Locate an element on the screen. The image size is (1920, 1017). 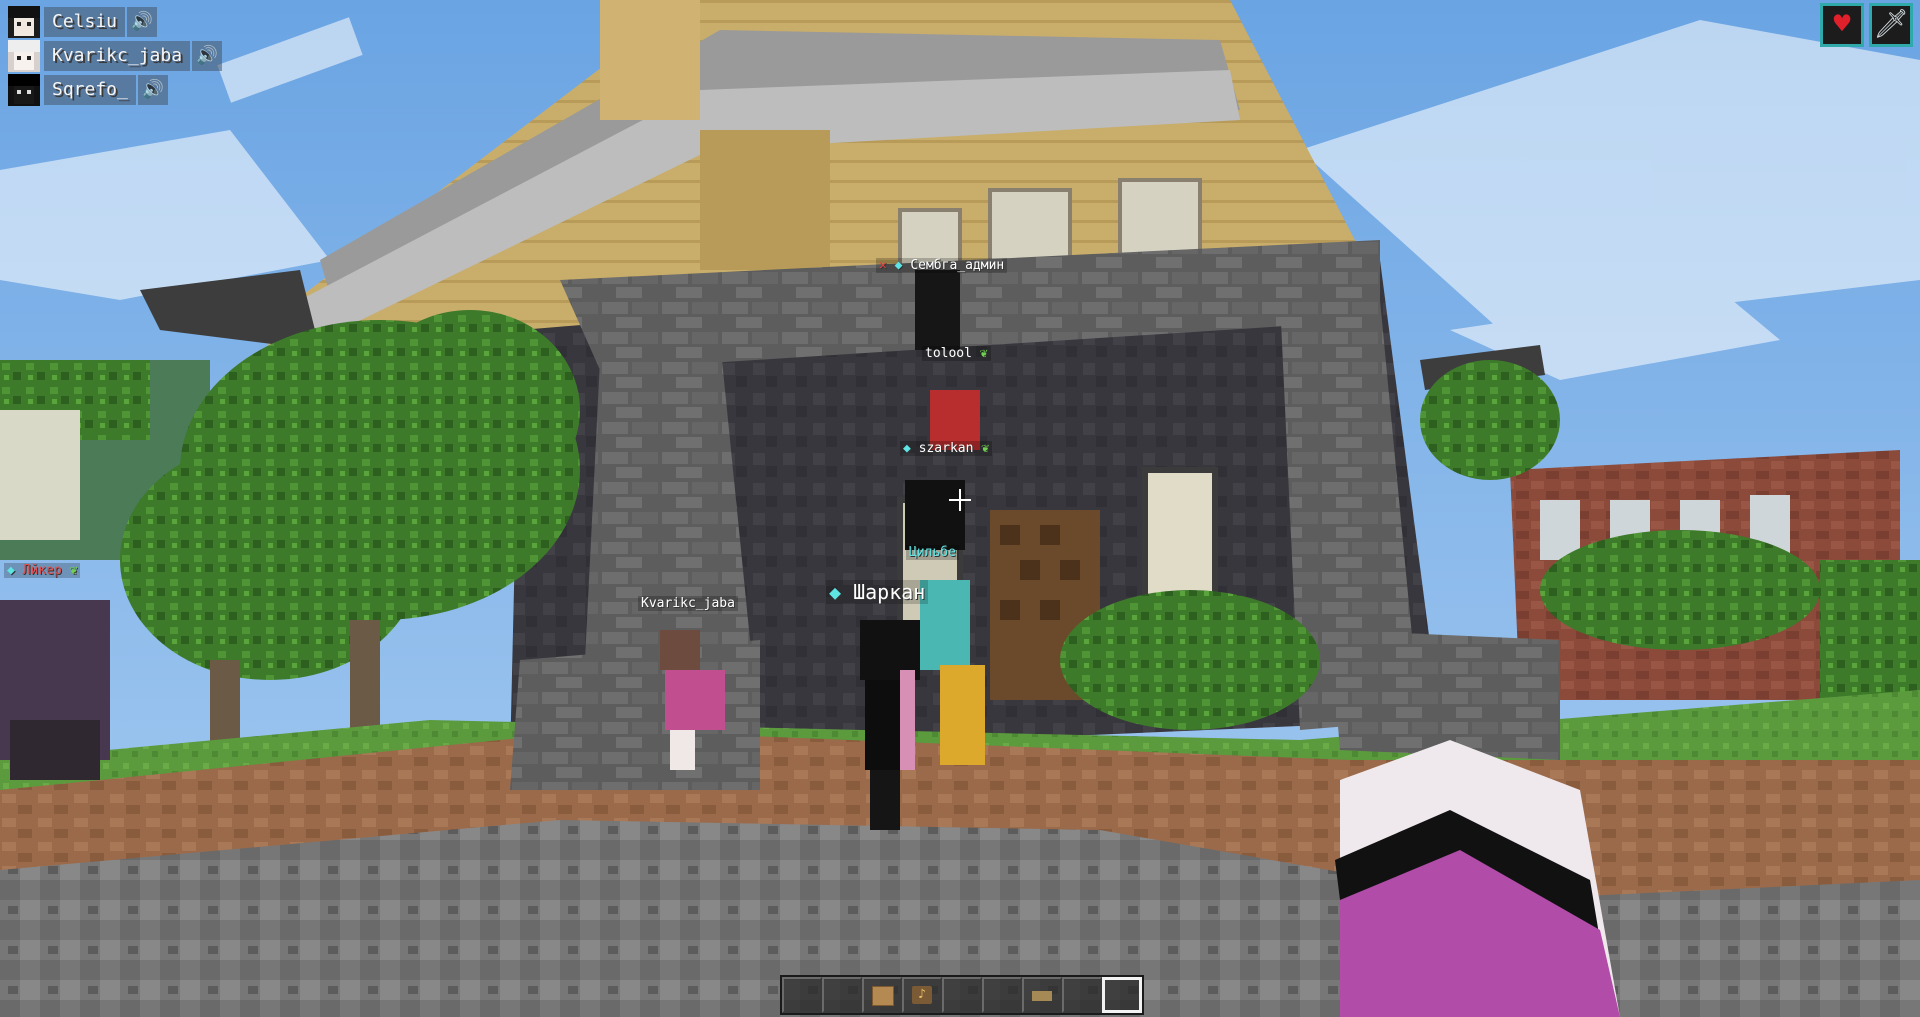
player-name: Sqrefo_ is located at coordinates (90, 90).